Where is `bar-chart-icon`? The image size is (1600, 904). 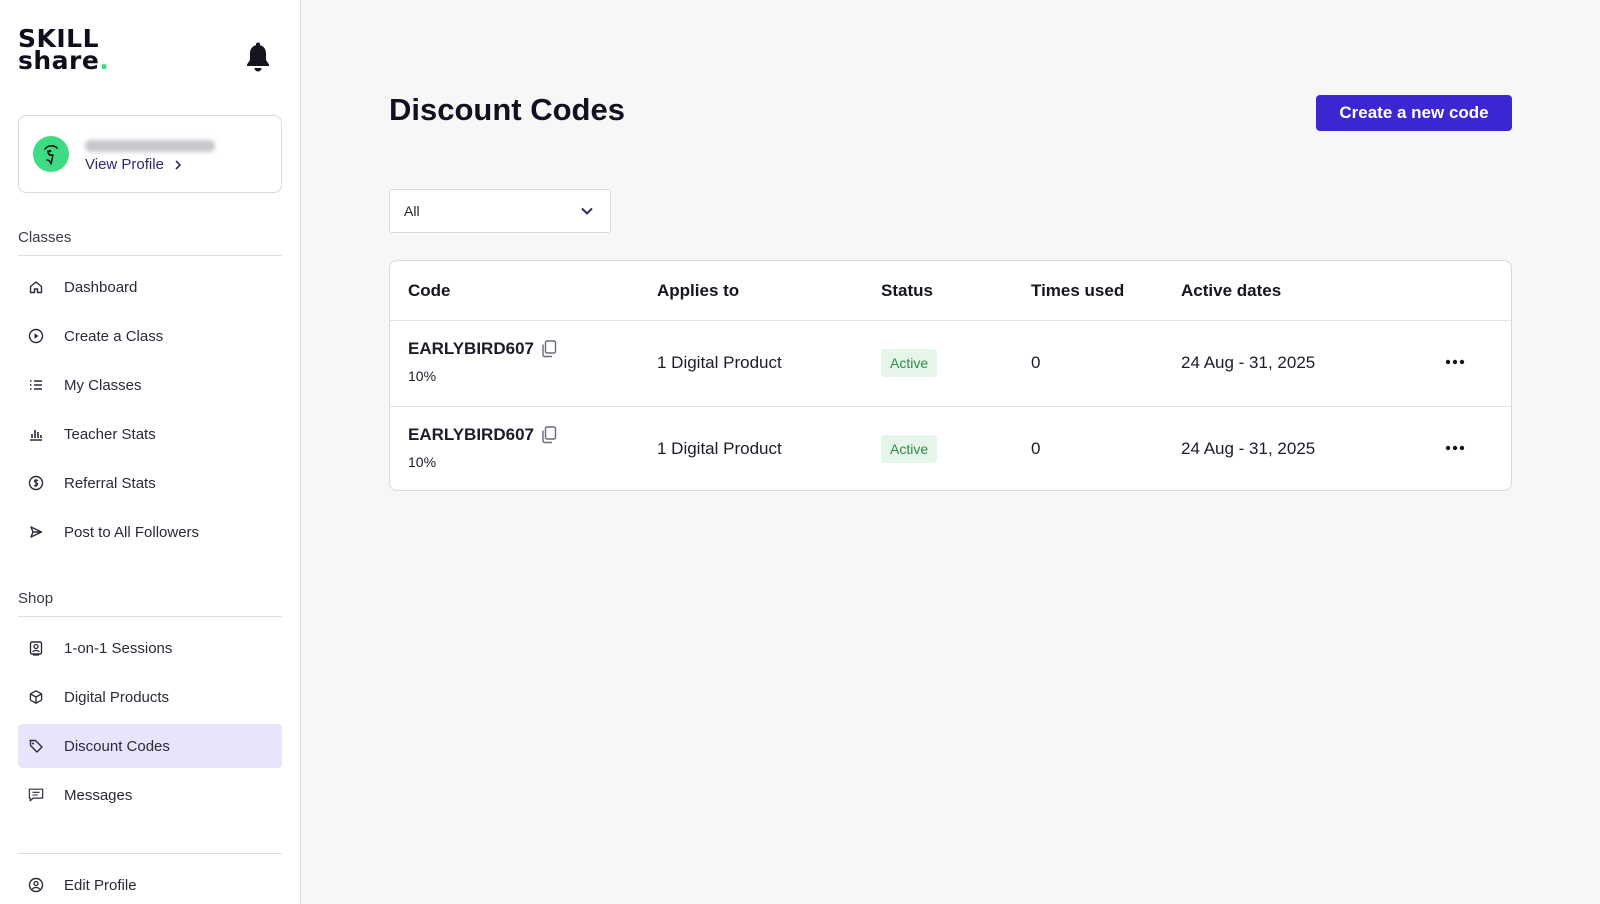 bar-chart-icon is located at coordinates (36, 434).